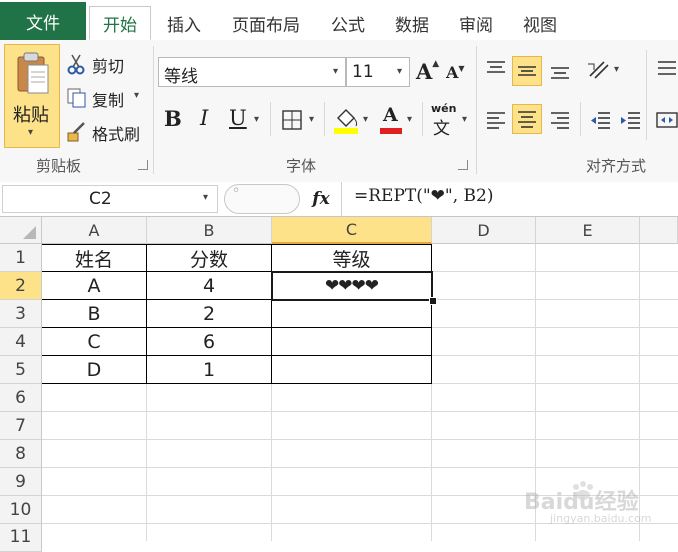 This screenshot has width=678, height=552. Describe the element at coordinates (209, 230) in the screenshot. I see `column-header-b: B` at that location.